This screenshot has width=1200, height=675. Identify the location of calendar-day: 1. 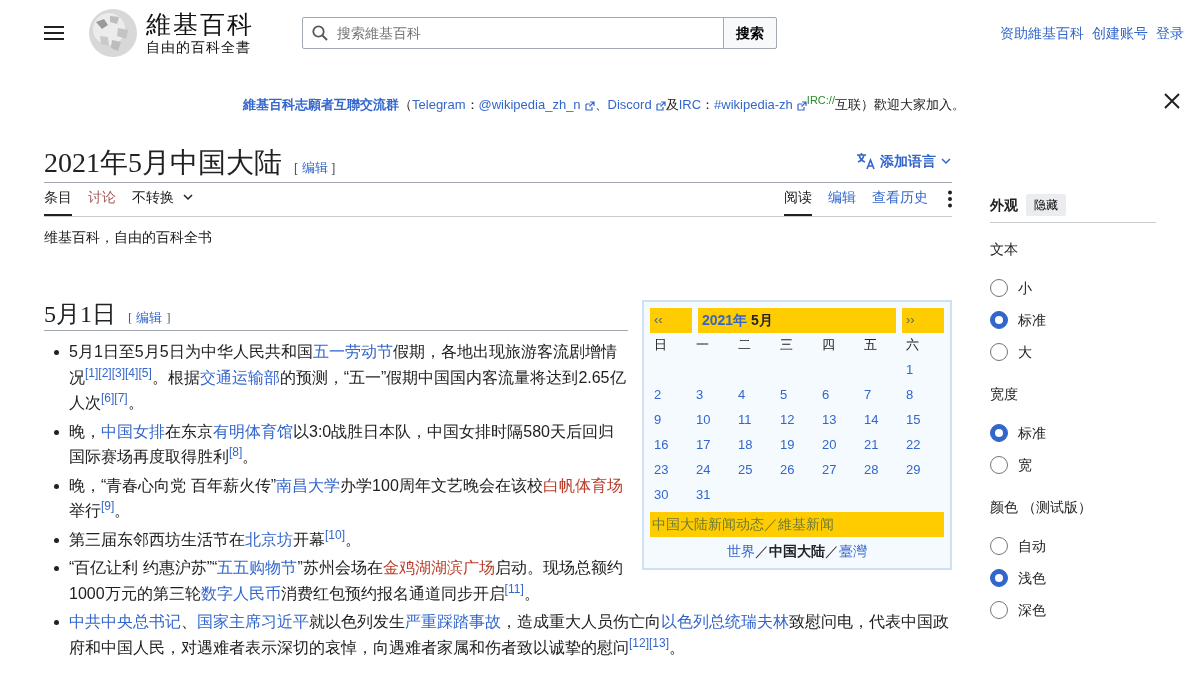
(910, 370).